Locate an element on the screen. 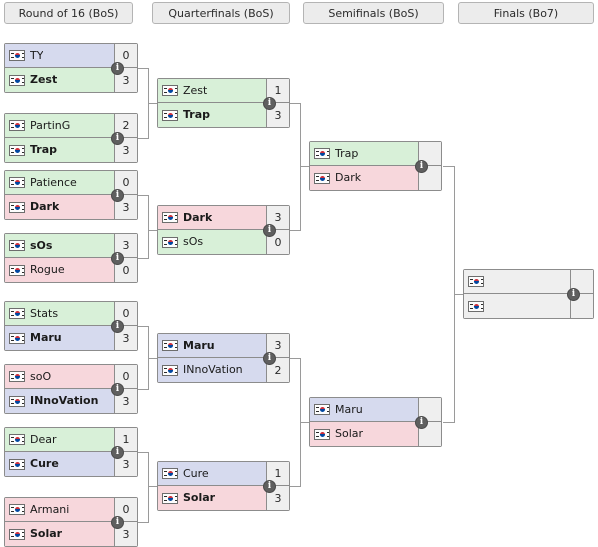 This screenshot has height=547, width=598. round-header-label: Round of 16 (BoS) is located at coordinates (68, 13).